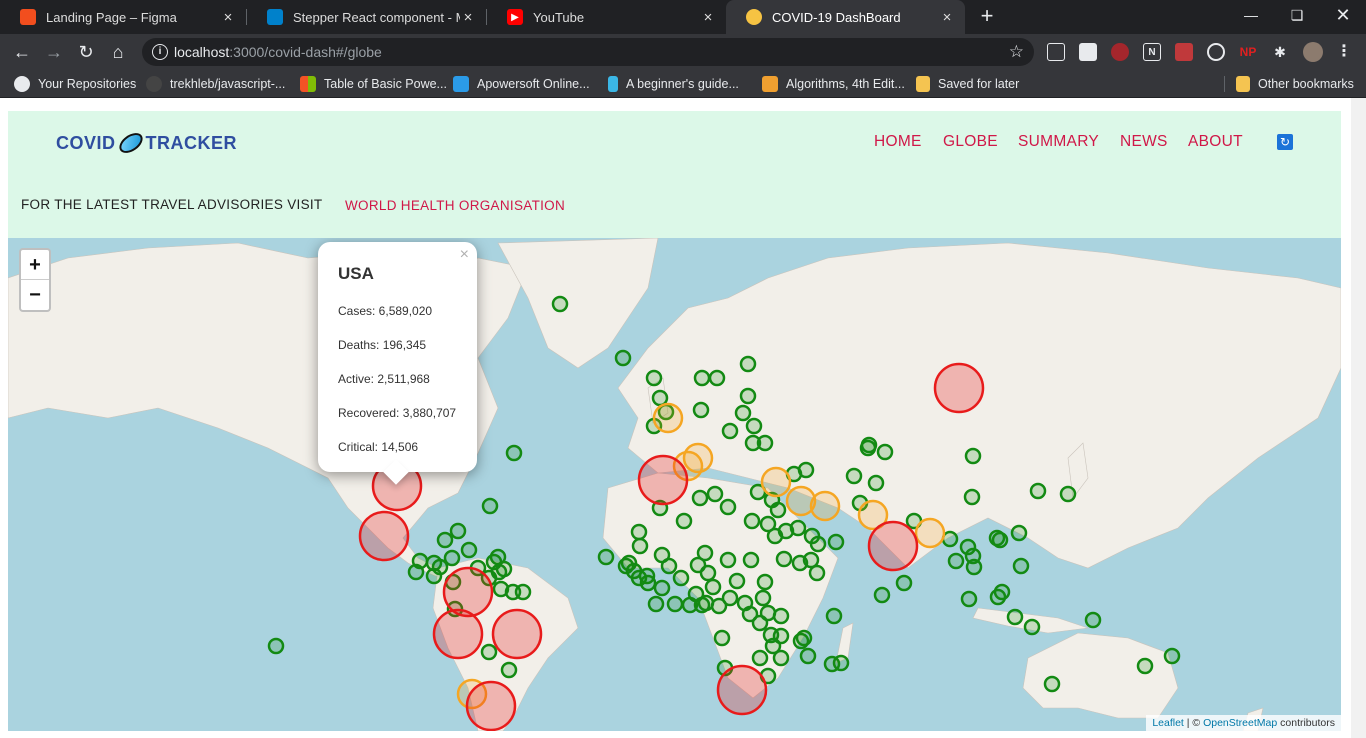  What do you see at coordinates (455, 205) in the screenshot?
I see `who-link: WORLD HEALTH ORGANISATION` at bounding box center [455, 205].